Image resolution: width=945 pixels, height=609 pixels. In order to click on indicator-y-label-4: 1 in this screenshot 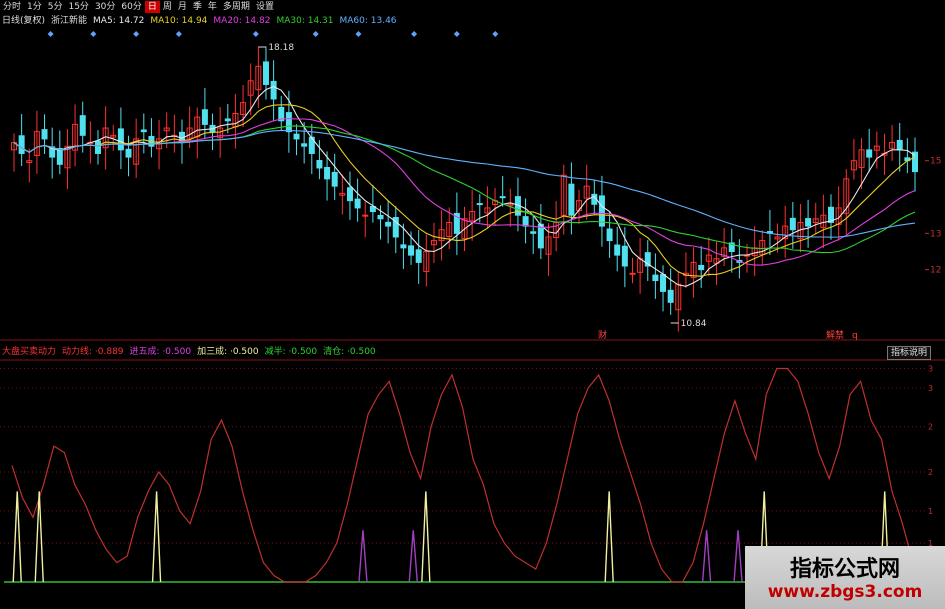, I will do `click(930, 511)`.